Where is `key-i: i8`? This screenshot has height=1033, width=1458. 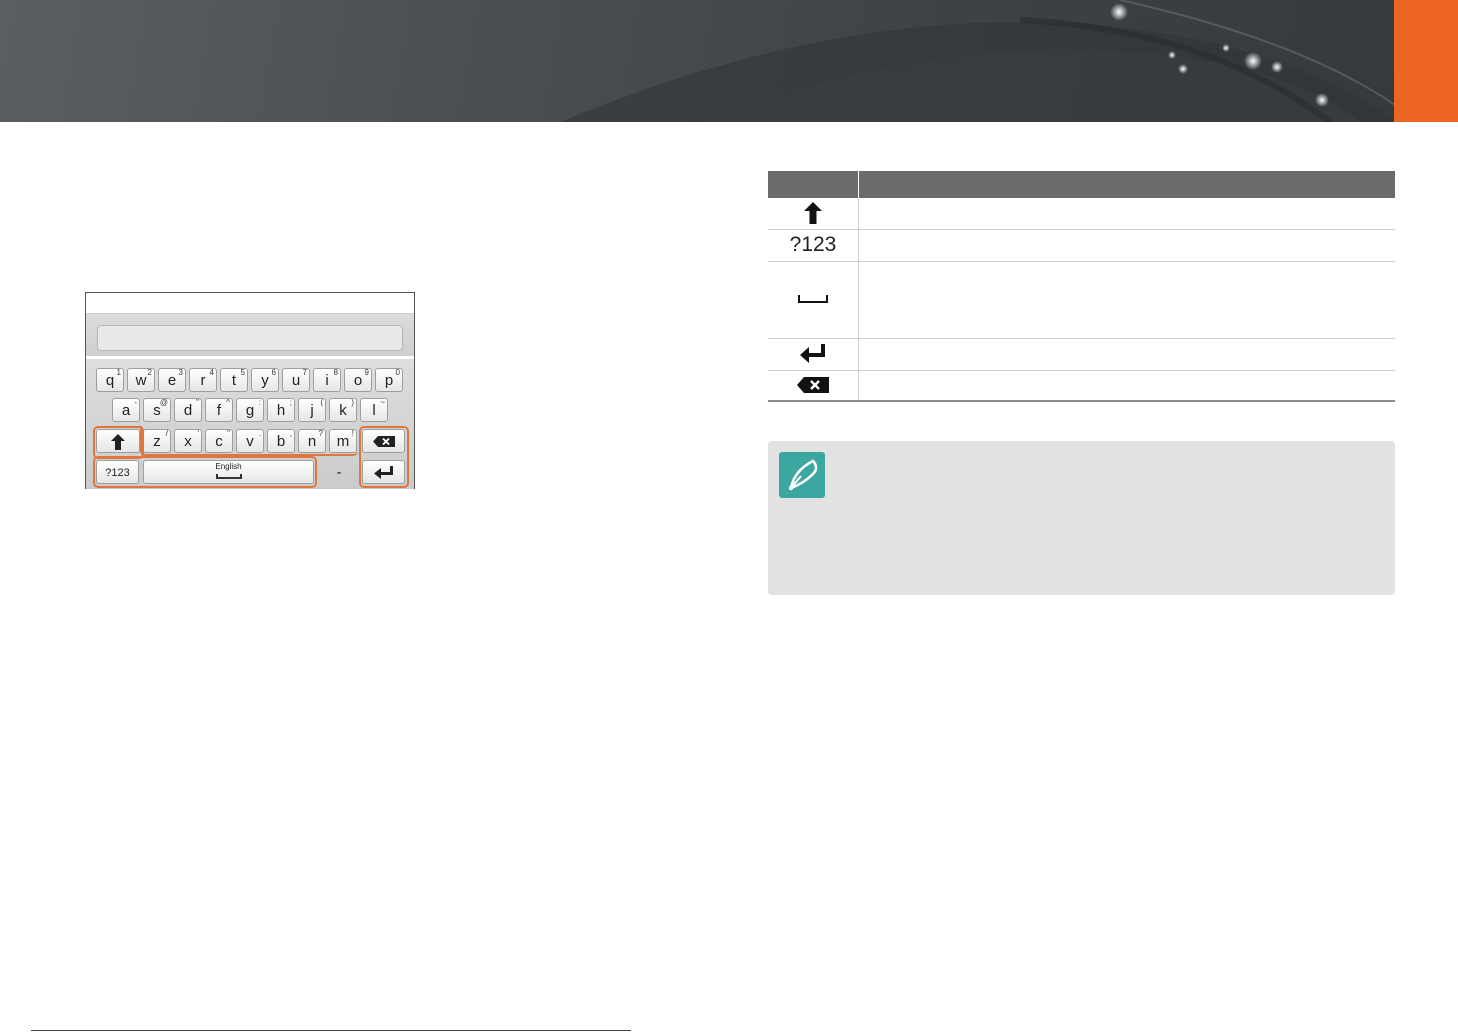
key-i: i8 is located at coordinates (327, 380).